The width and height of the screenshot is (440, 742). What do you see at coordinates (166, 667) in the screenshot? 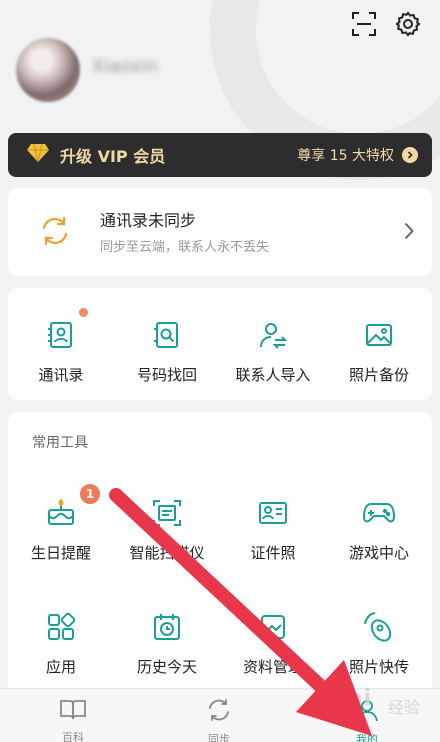
I see `tool-label: 历史今天` at bounding box center [166, 667].